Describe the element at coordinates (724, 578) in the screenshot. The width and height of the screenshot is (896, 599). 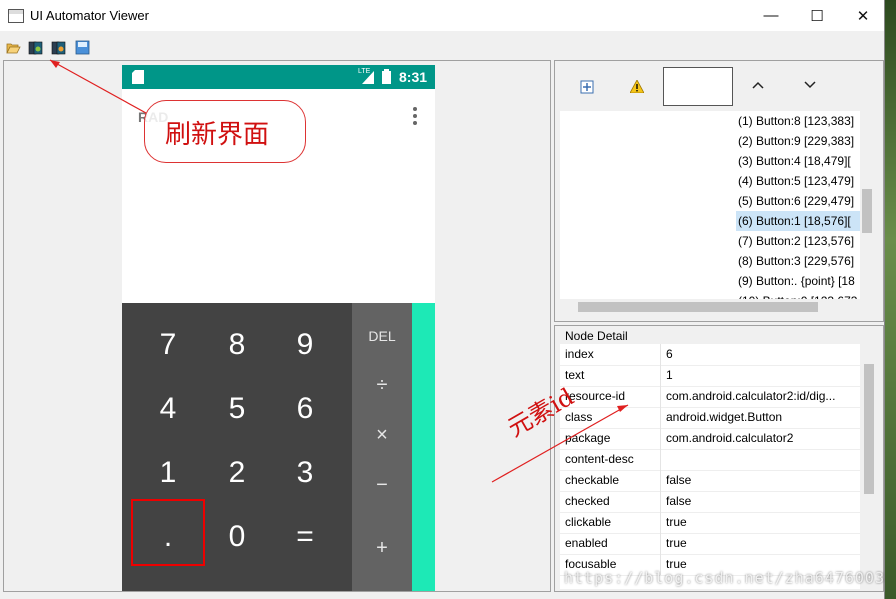
I see `watermark: https://blog.csdn.net/zha6476003` at that location.